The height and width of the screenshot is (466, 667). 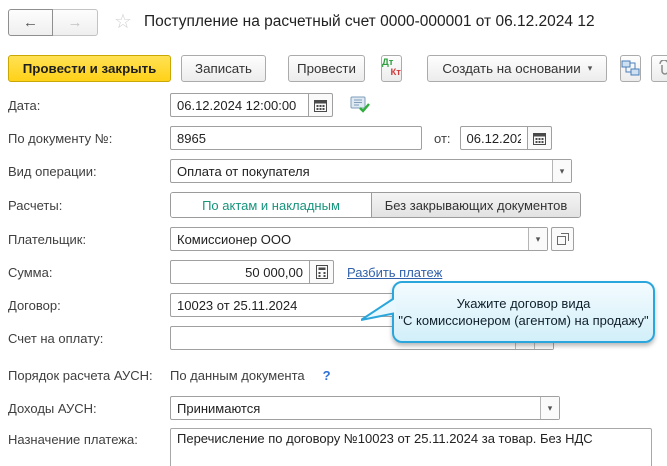 What do you see at coordinates (271, 205) in the screenshot?
I see `settlements-option-by-acts: По актам и накладным` at bounding box center [271, 205].